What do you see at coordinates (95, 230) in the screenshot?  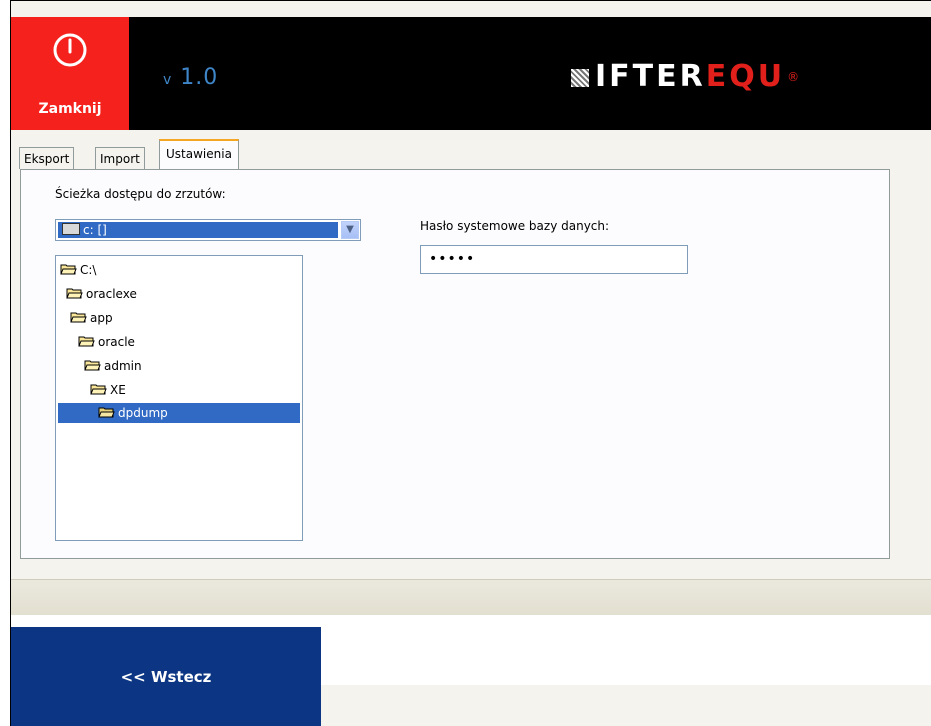 I see `drive-value: c: []` at bounding box center [95, 230].